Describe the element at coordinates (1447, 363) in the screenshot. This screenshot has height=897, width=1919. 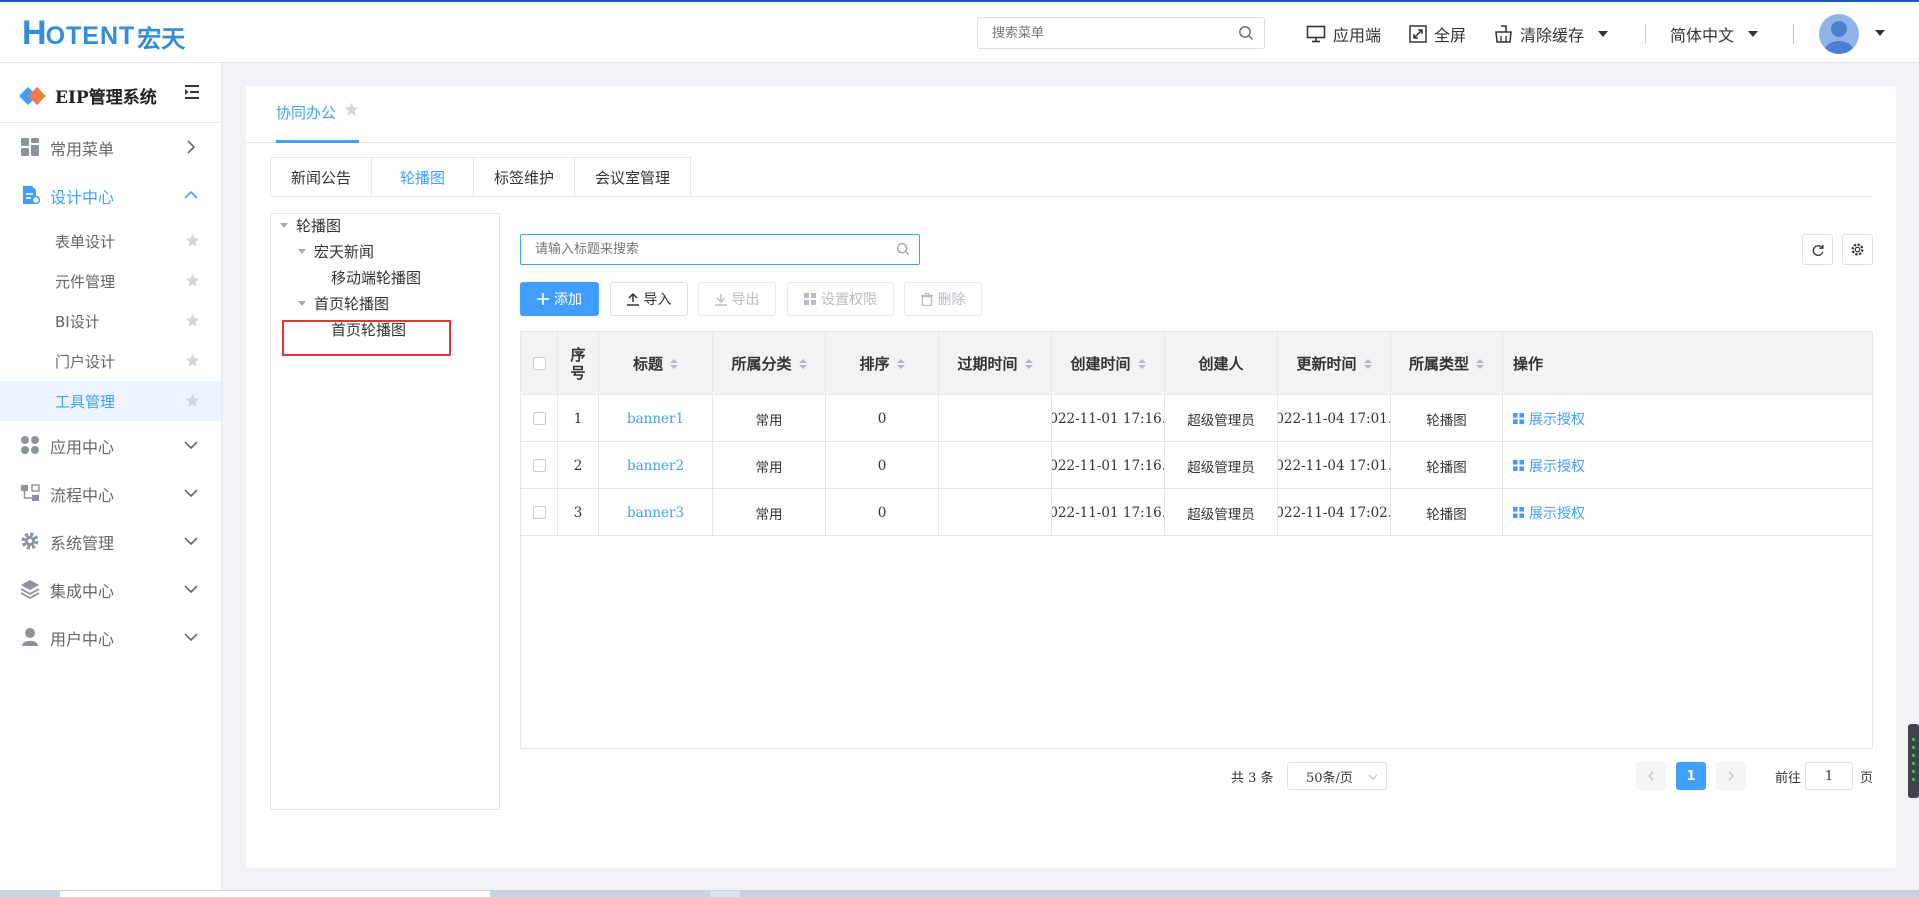
I see `header-type: 所属类型` at that location.